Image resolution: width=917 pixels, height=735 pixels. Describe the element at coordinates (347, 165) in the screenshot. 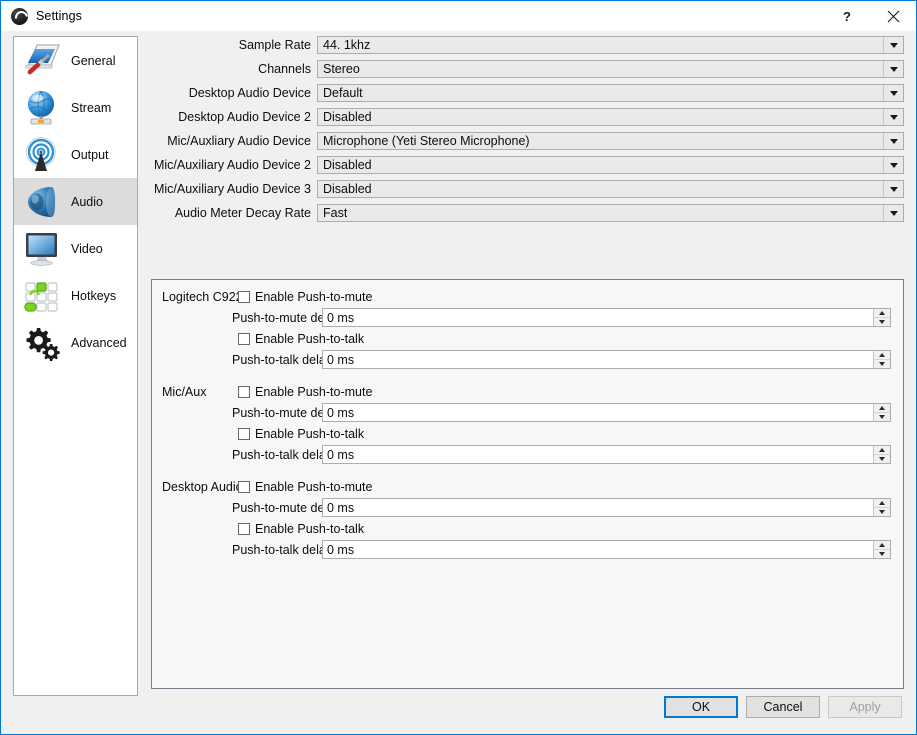

I see `mic-aux-audio-device-2-value: Disabled` at that location.